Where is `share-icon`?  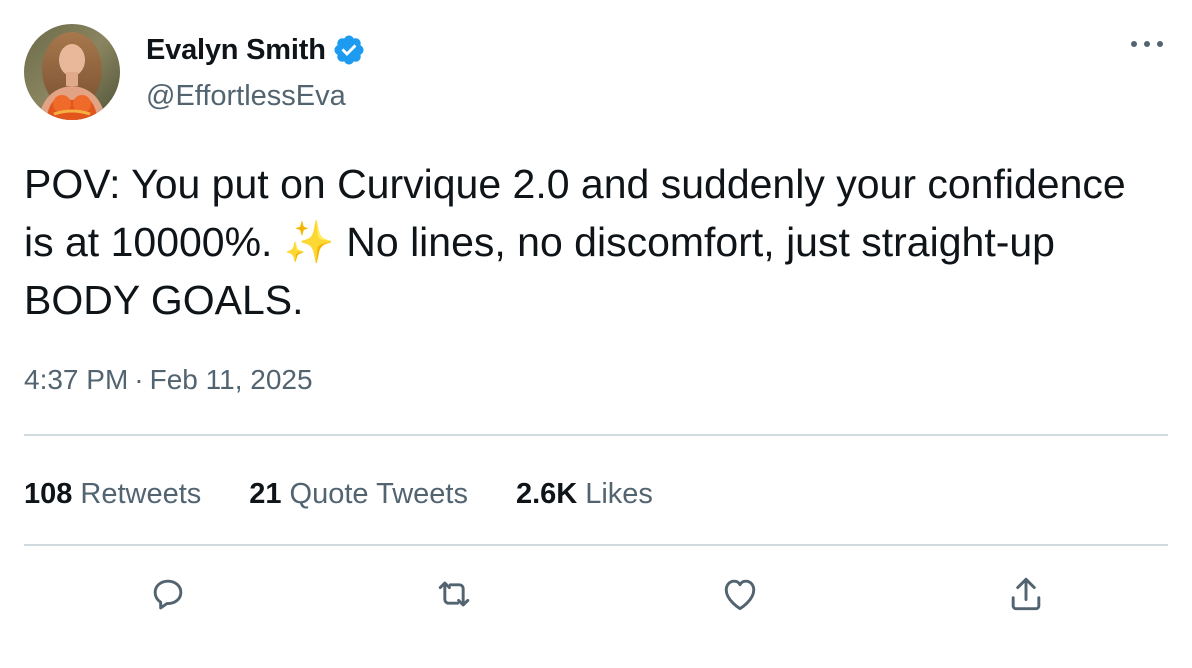 share-icon is located at coordinates (1026, 594).